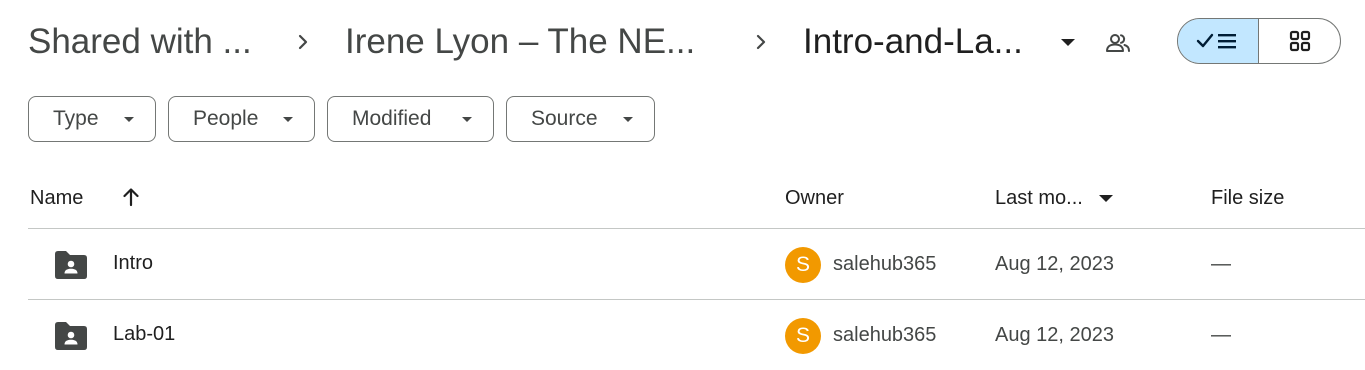 This screenshot has width=1365, height=370. I want to click on column-header-name: Name, so click(56, 198).